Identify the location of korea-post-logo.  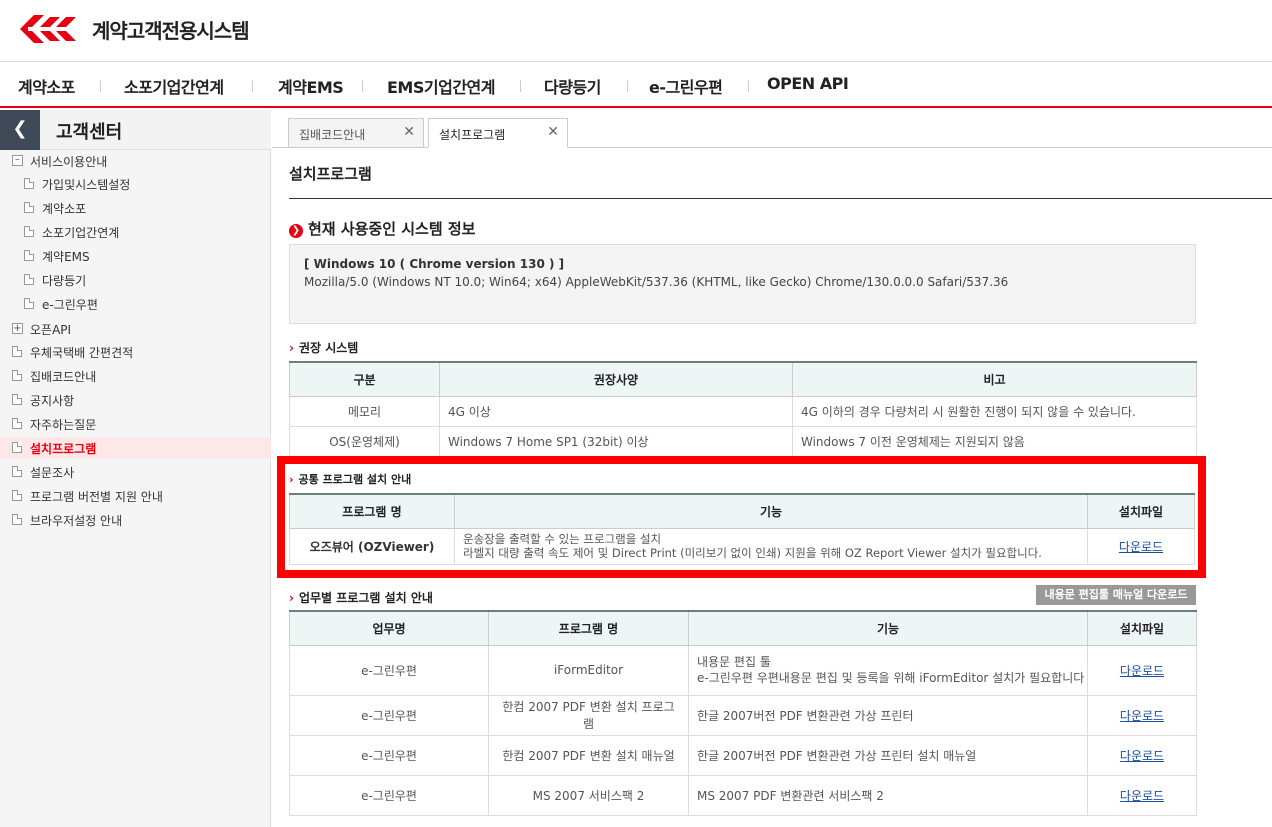
(48, 29).